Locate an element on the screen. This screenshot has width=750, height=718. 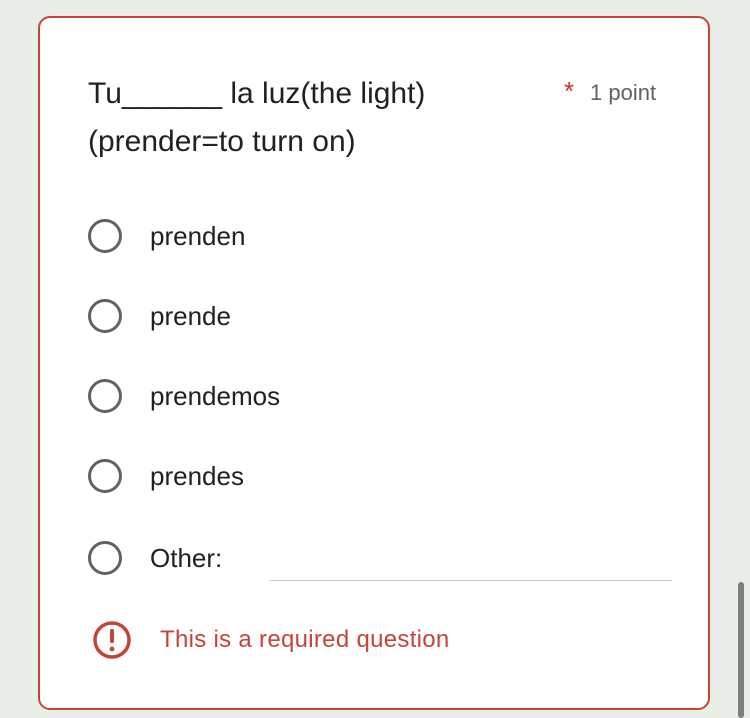
error-message: This is a required question is located at coordinates (305, 639).